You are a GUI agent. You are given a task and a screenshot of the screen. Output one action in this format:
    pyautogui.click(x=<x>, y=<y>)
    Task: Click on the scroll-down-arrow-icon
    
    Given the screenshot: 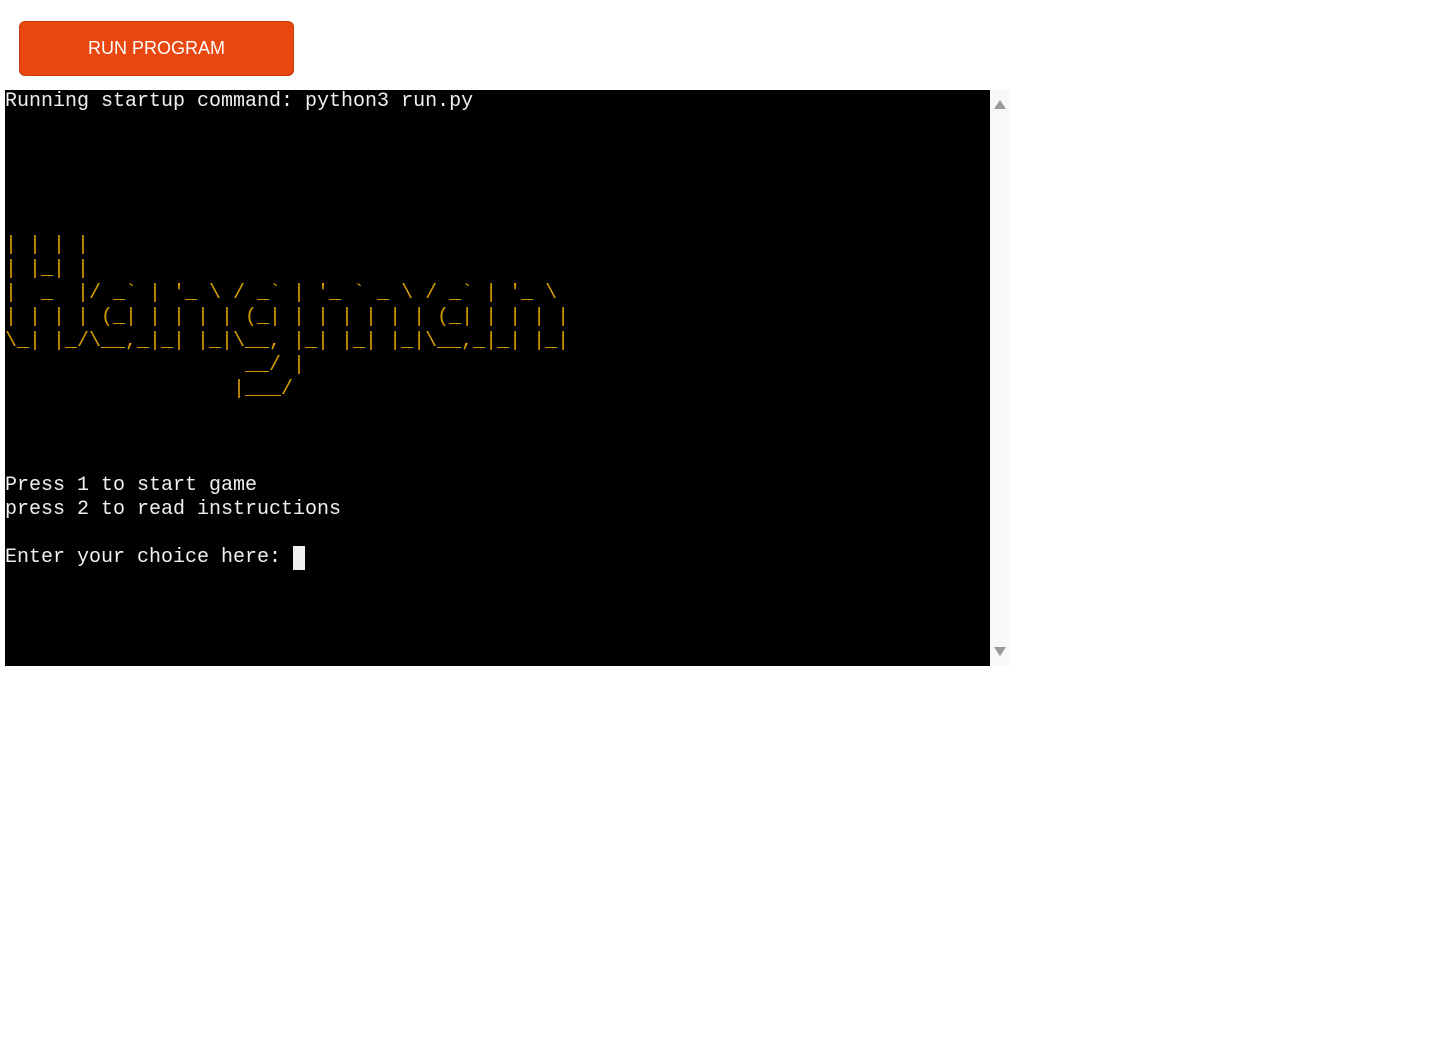 What is the action you would take?
    pyautogui.click(x=1000, y=651)
    